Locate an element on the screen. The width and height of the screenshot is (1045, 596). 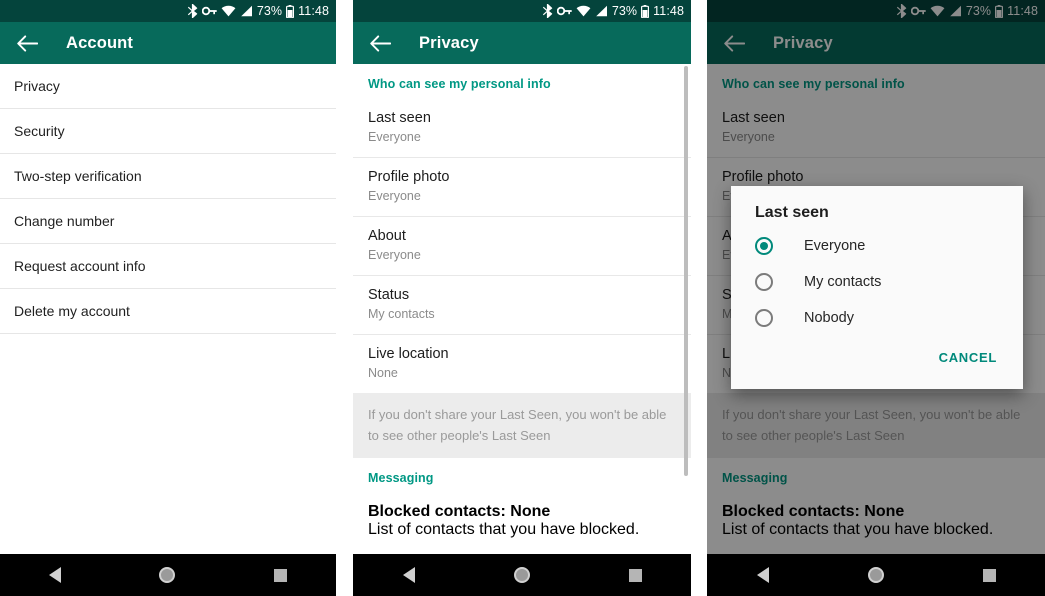
setting-title: Blocked contacts: None is located at coordinates (459, 511).